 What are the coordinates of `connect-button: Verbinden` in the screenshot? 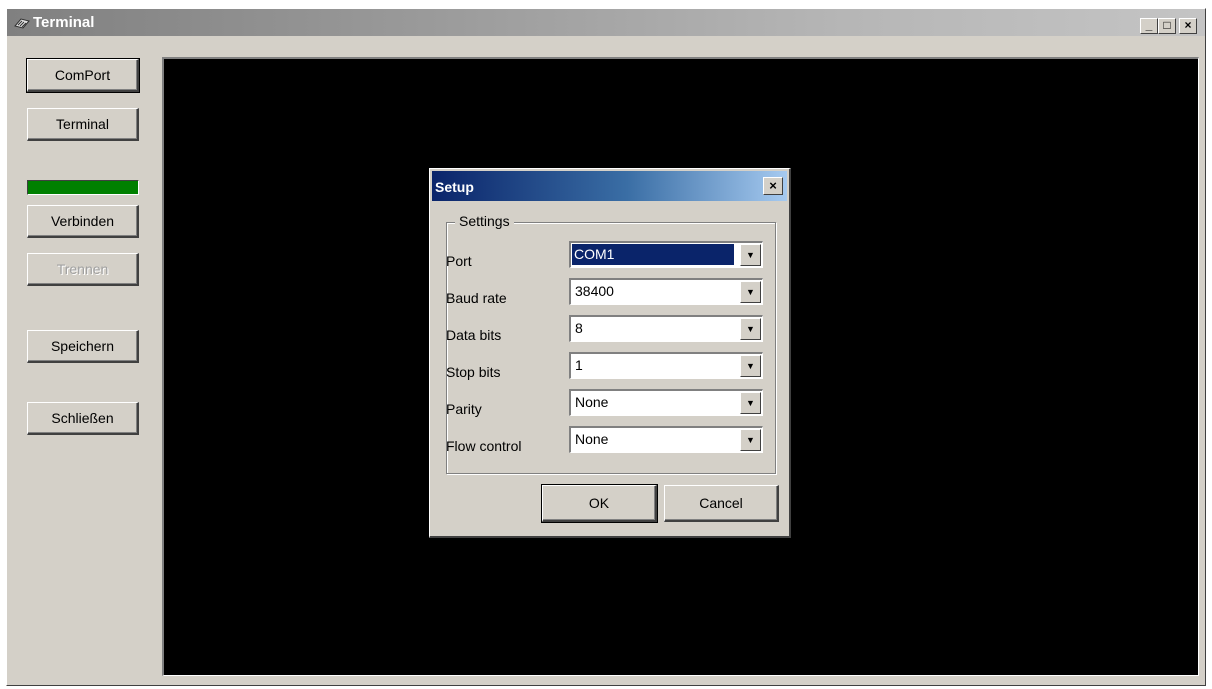 It's located at (83, 221).